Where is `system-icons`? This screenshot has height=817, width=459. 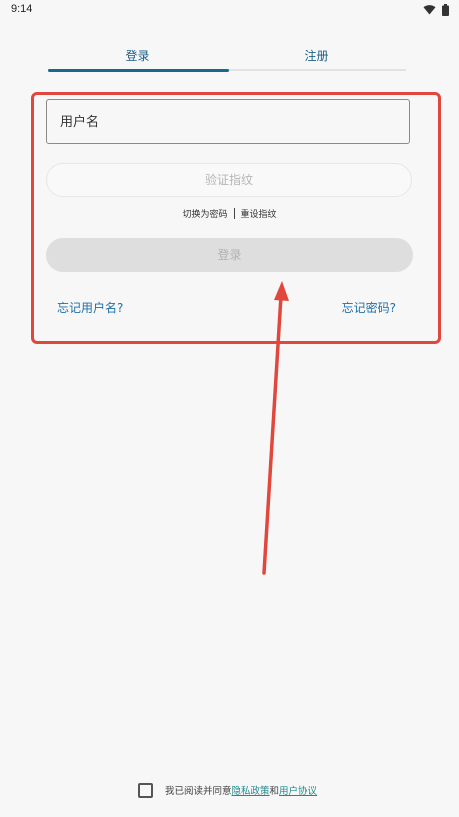
system-icons is located at coordinates (436, 10).